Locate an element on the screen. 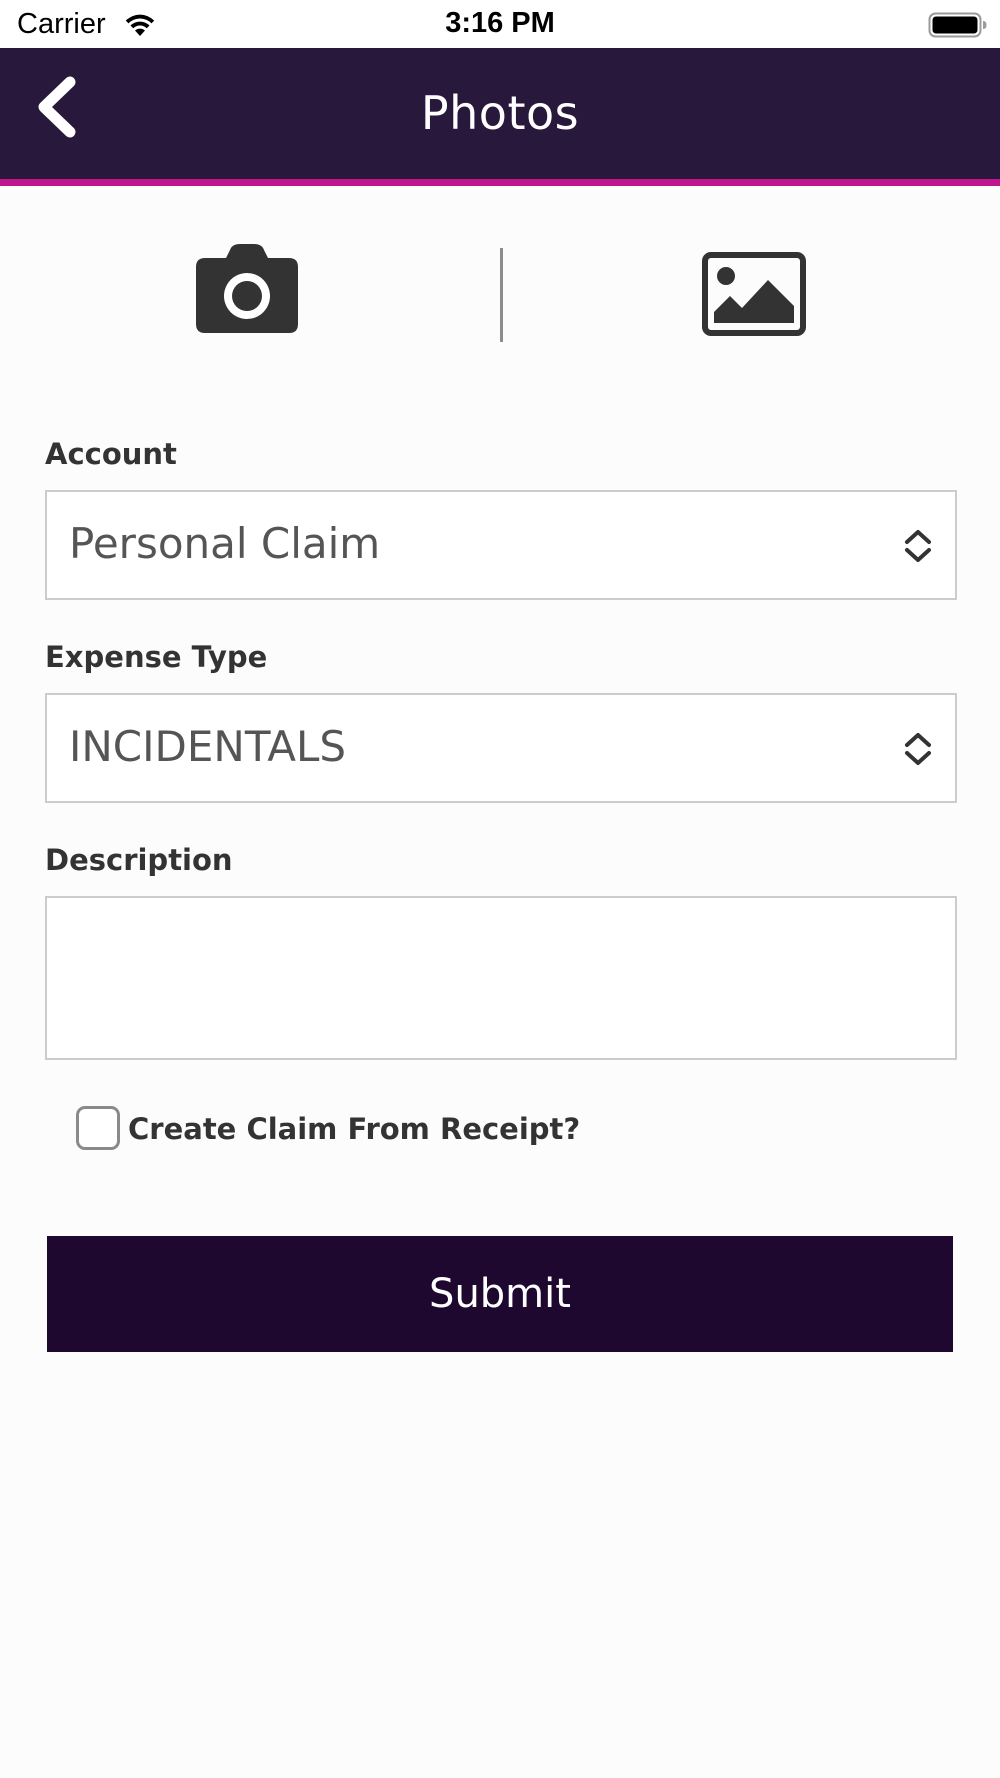 This screenshot has width=1000, height=1778. photo-source-row is located at coordinates (500, 290).